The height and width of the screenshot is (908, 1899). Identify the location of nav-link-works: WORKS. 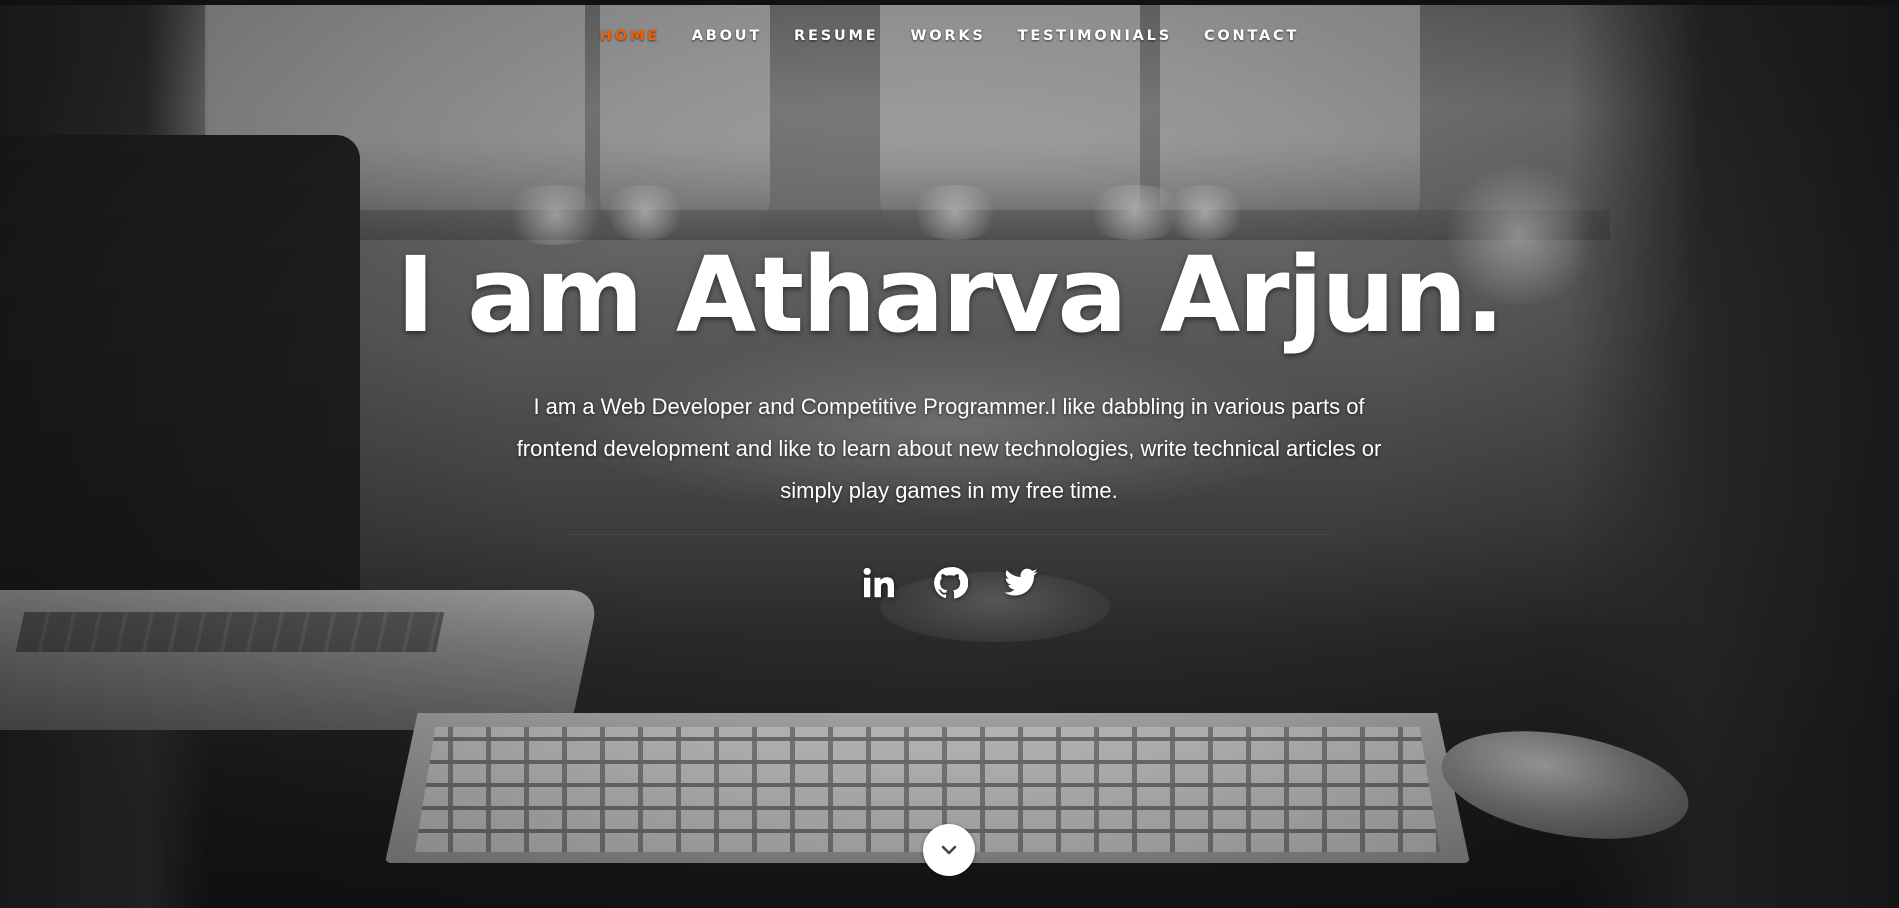
(947, 36).